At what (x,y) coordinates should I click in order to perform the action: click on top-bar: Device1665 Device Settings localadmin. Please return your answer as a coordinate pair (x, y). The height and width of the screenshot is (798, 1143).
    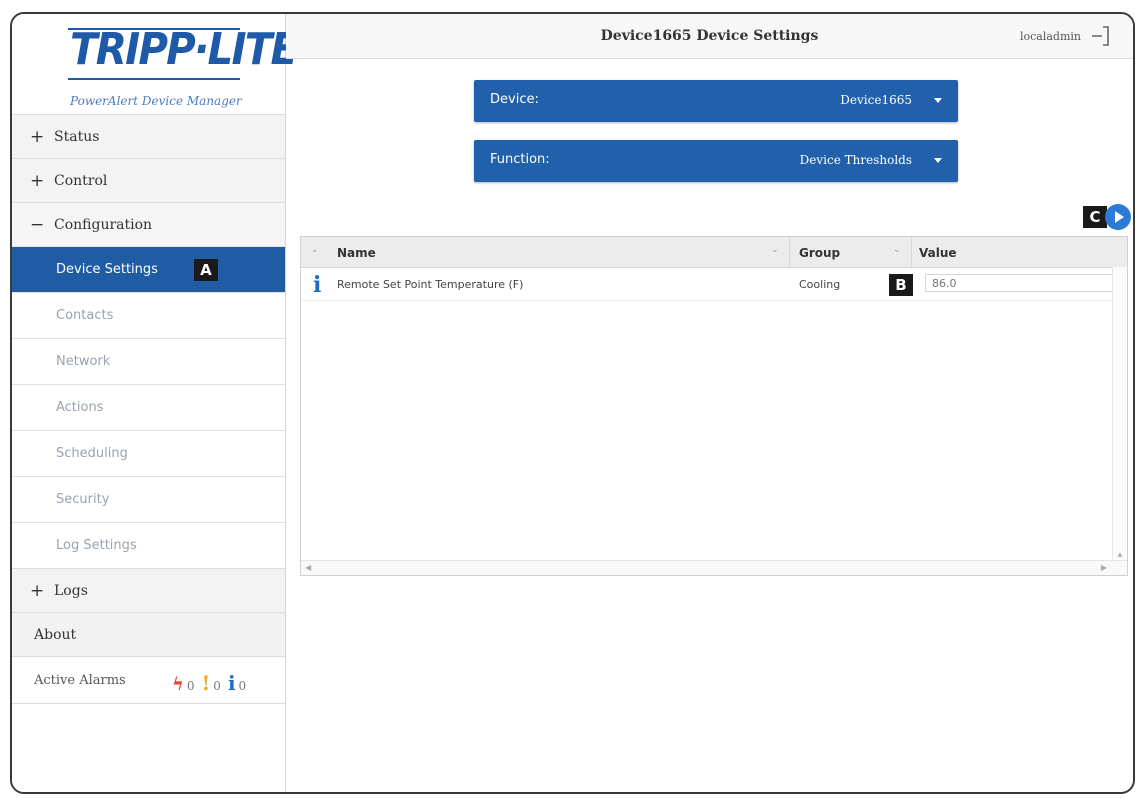
    Looking at the image, I should click on (709, 36).